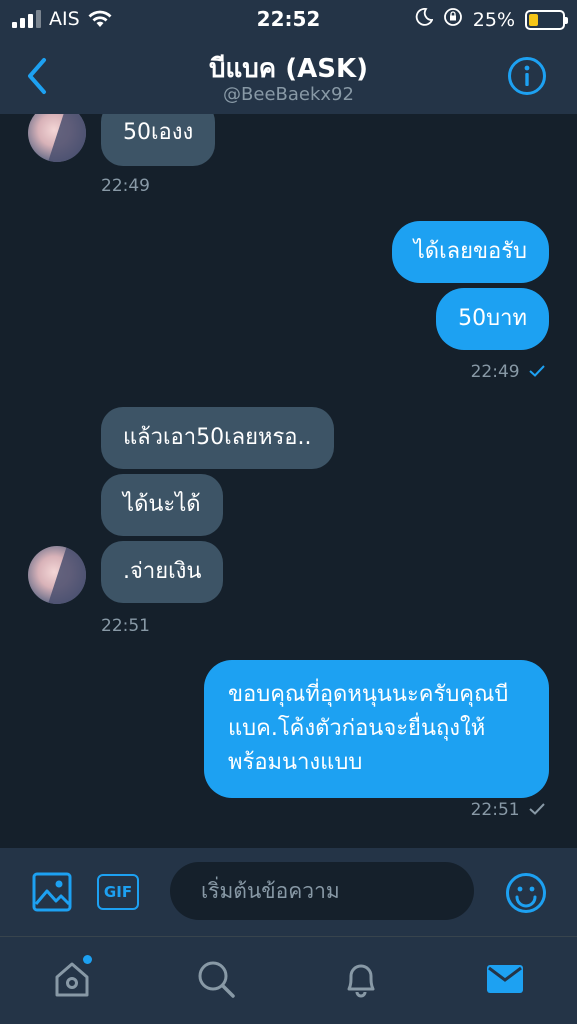 This screenshot has width=577, height=1024. Describe the element at coordinates (453, 19) in the screenshot. I see `rotation-lock-icon` at that location.